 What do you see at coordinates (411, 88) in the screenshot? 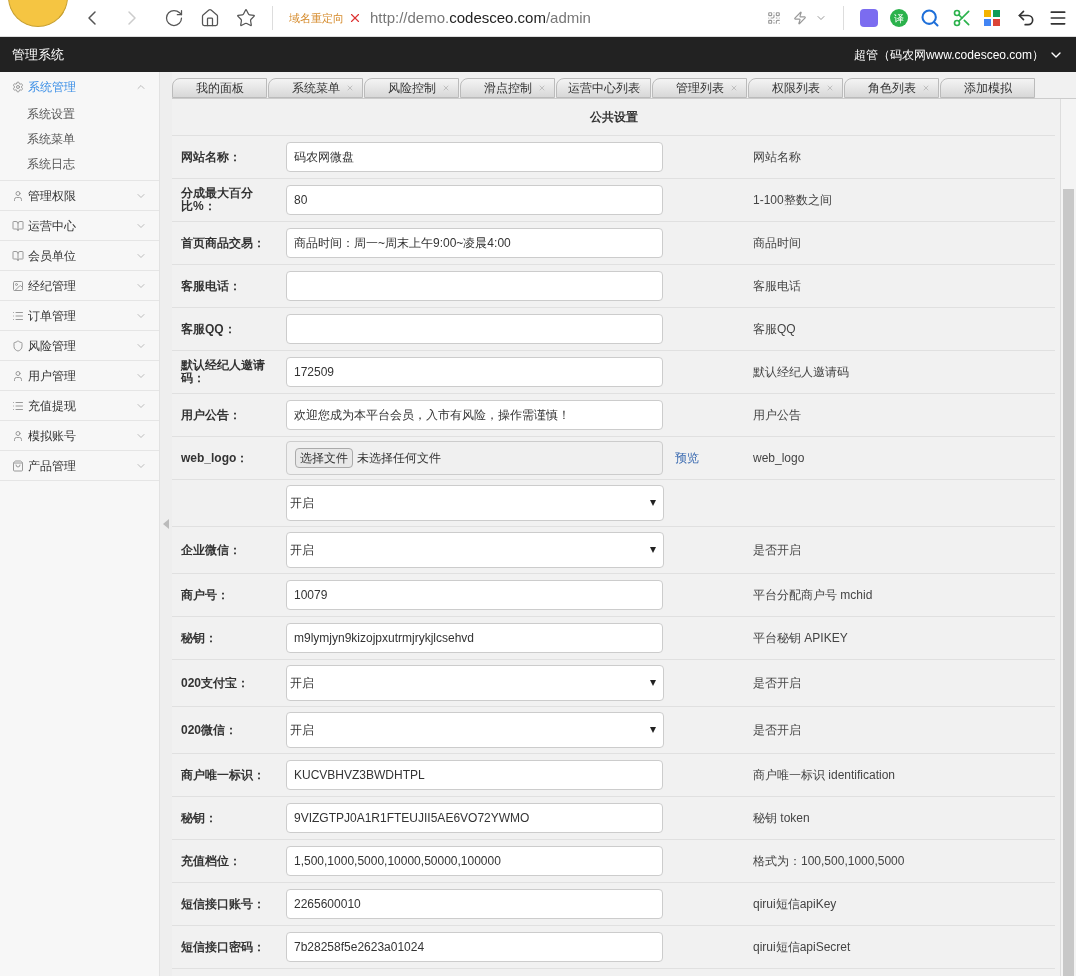
I see `tab: 风险控制` at bounding box center [411, 88].